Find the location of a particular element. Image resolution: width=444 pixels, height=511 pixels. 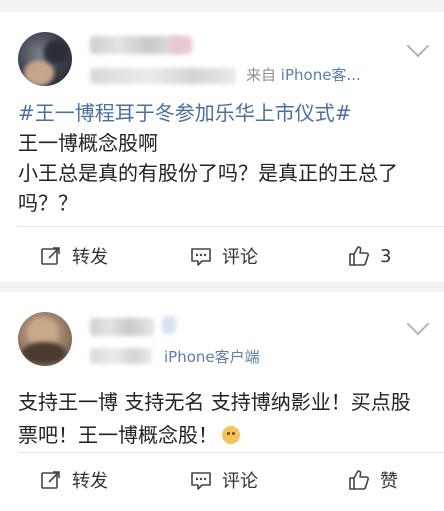

post-text: 支持王一博 支持无名 支持博纳影业！买点股票吧！王一博概念股！ is located at coordinates (214, 418).